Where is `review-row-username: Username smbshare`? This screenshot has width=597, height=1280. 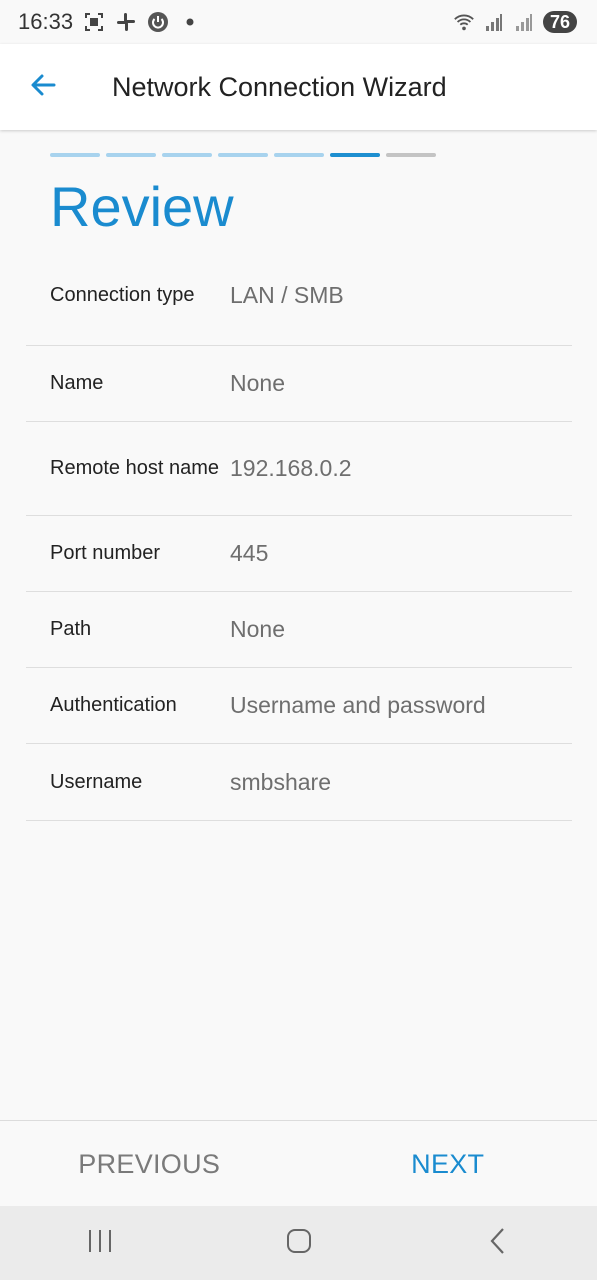
review-row-username: Username smbshare is located at coordinates (299, 782).